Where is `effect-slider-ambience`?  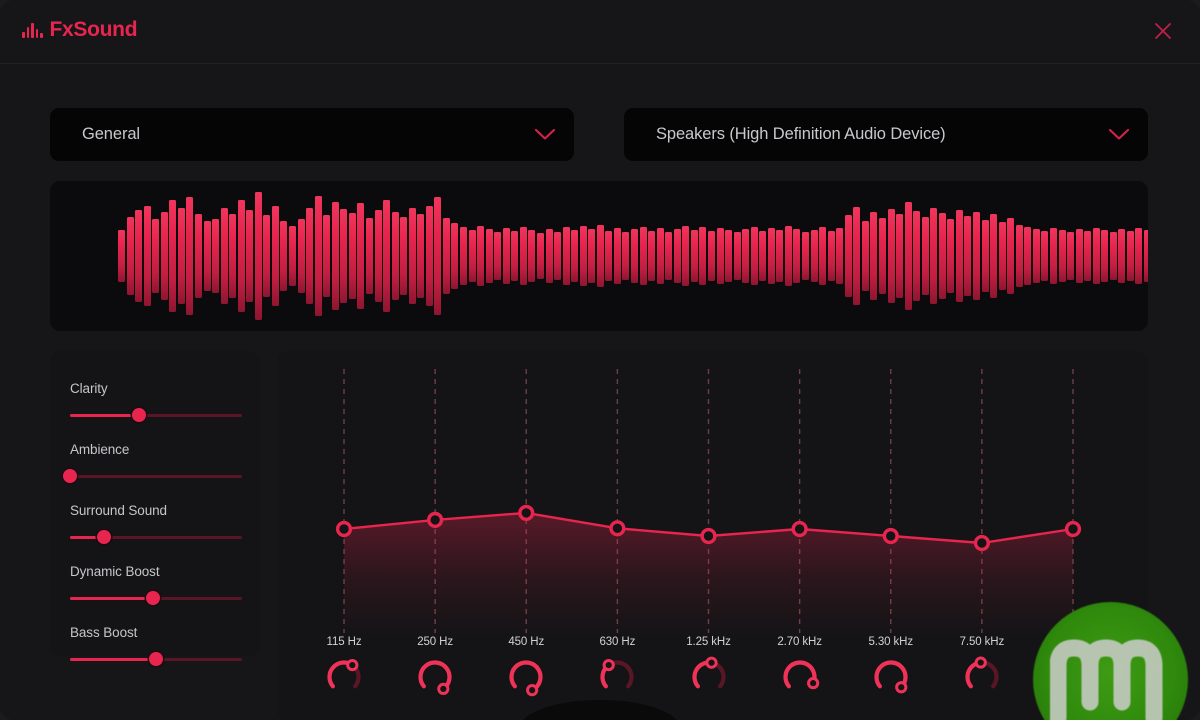
effect-slider-ambience is located at coordinates (152, 476).